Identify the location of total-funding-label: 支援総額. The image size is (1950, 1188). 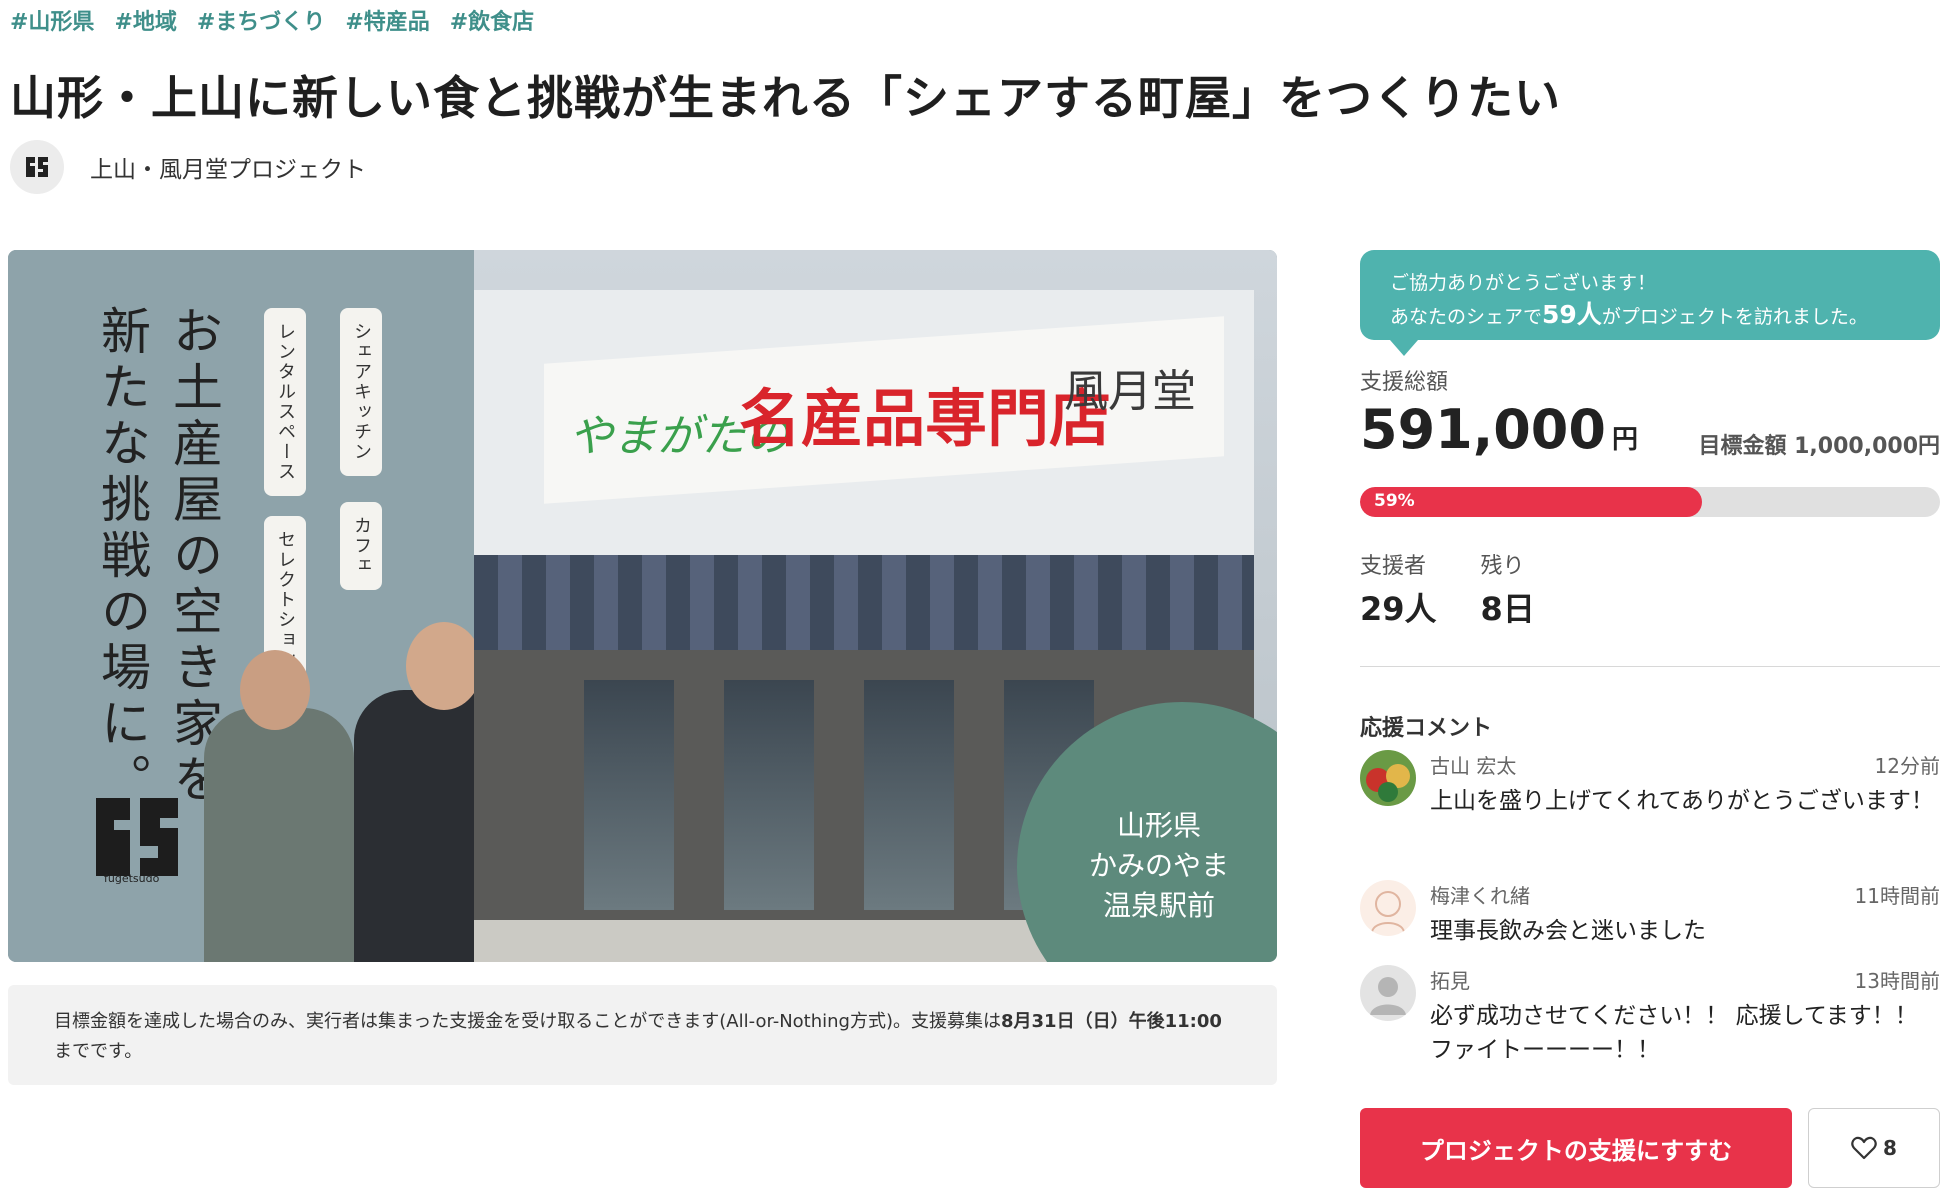
(1404, 382).